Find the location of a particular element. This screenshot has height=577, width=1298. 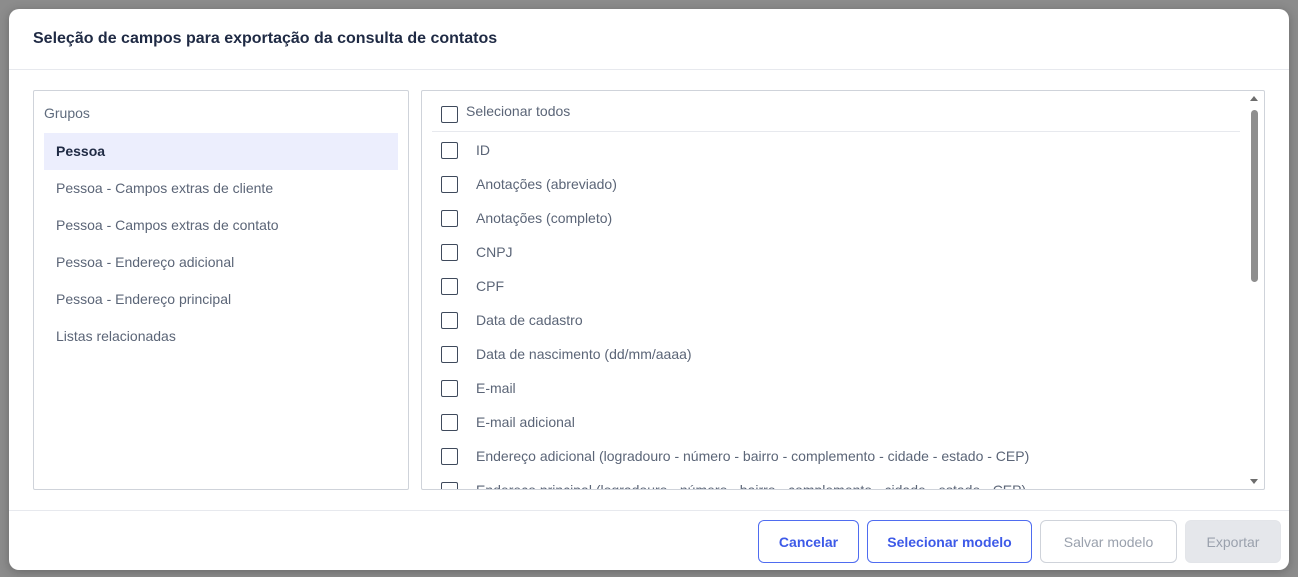

group-item-pessoa: Pessoa is located at coordinates (221, 151).